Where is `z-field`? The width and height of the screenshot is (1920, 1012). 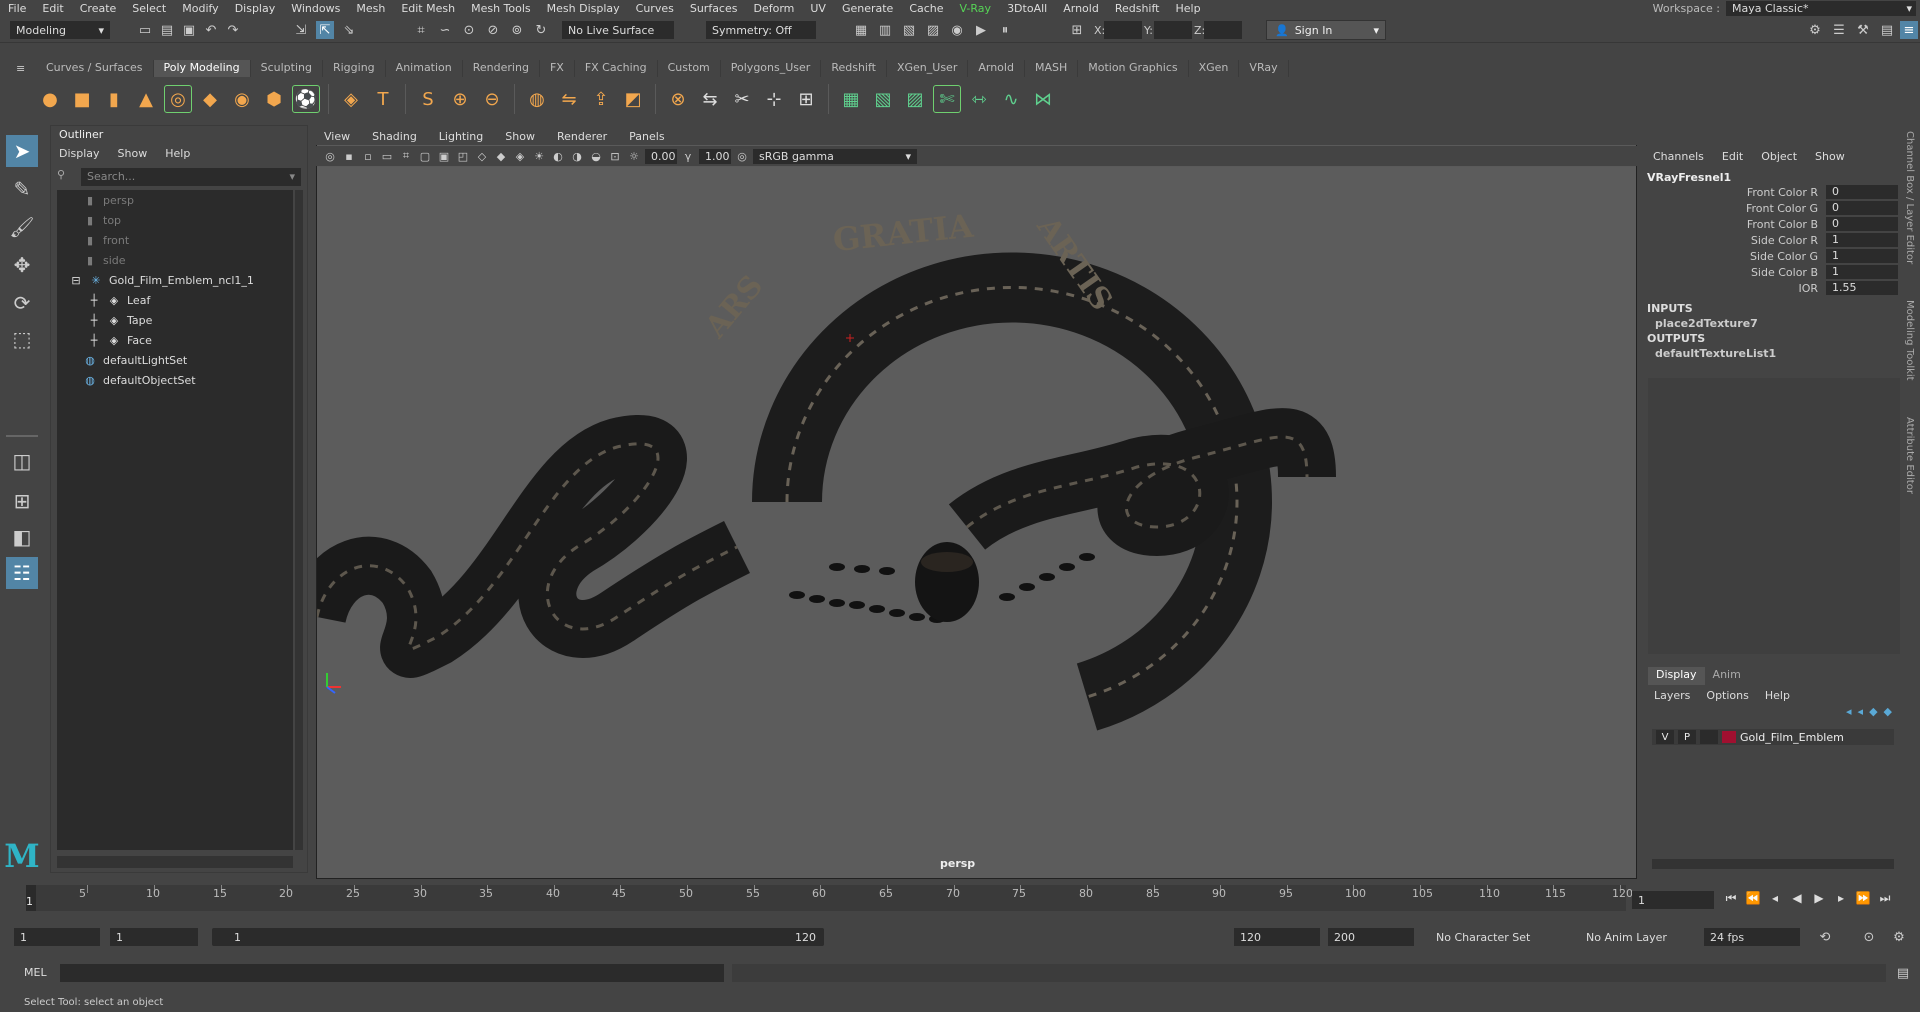 z-field is located at coordinates (1223, 30).